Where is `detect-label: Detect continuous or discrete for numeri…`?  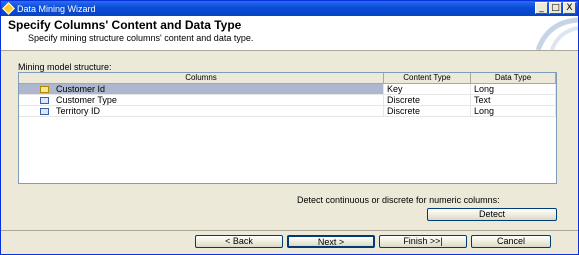 detect-label: Detect continuous or discrete for numeri… is located at coordinates (398, 200).